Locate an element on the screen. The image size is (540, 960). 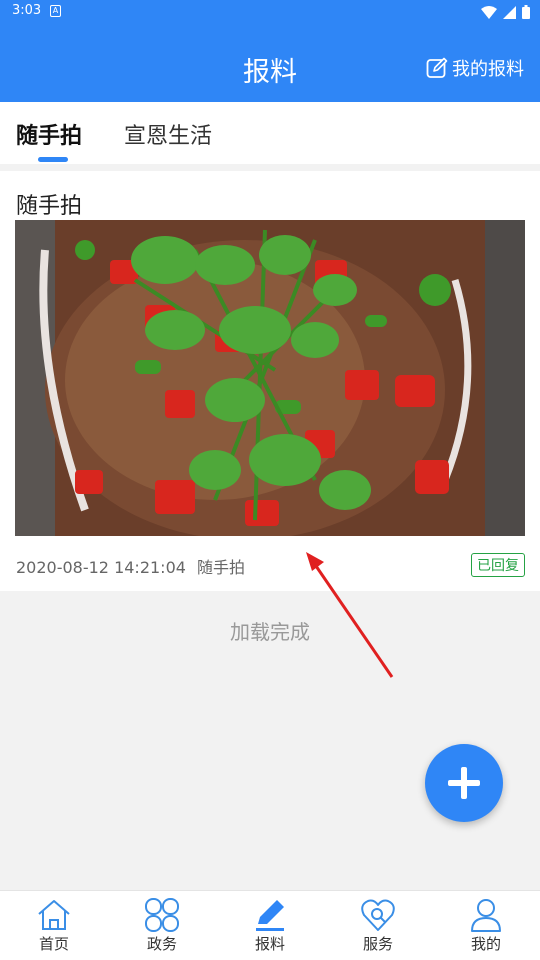
post-title: 随手拍 is located at coordinates (49, 206).